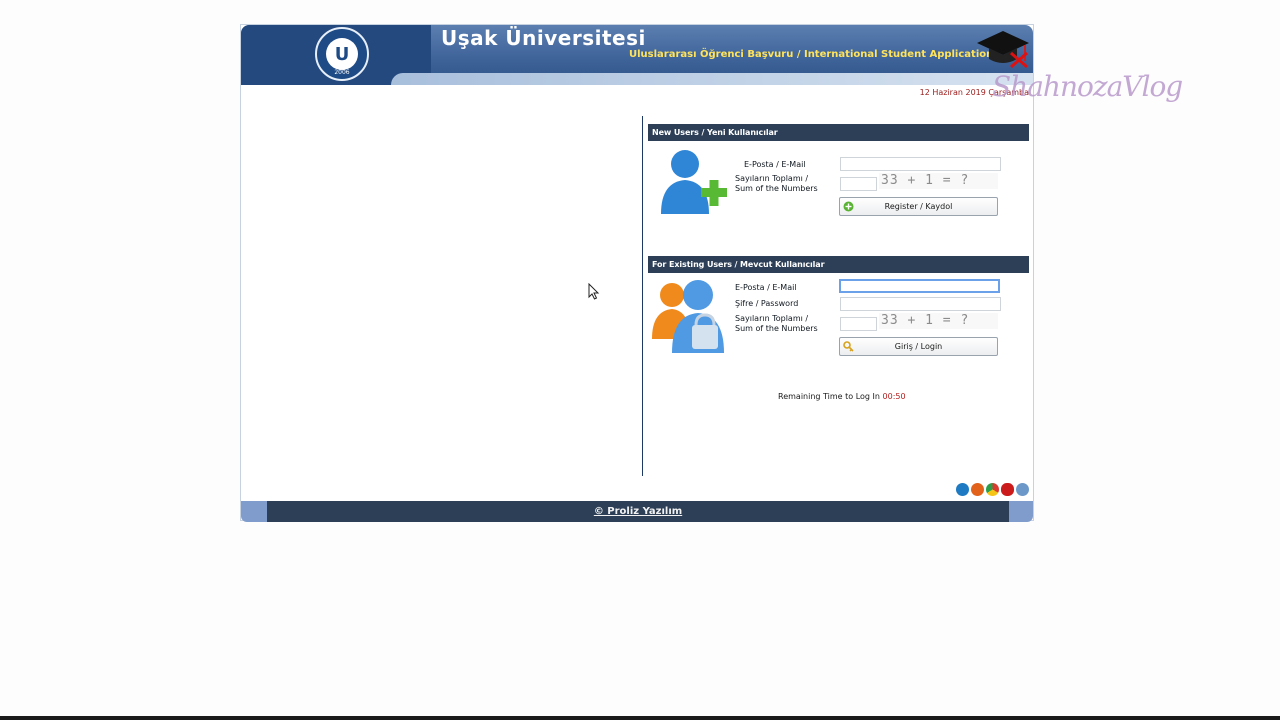 The width and height of the screenshot is (1280, 720). Describe the element at coordinates (838, 264) in the screenshot. I see `existing-users-heading: For Existing Users / Mevcut Kullanıcılar` at that location.